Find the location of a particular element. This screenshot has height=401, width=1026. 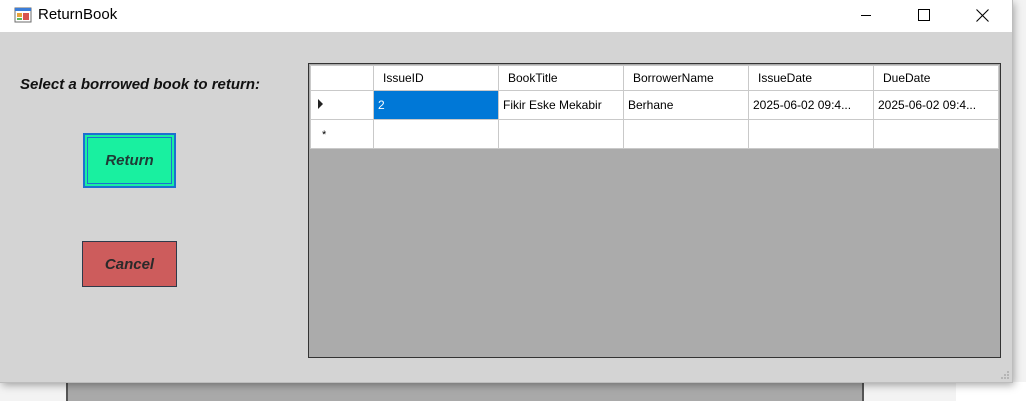

minimize-icon is located at coordinates (866, 15).